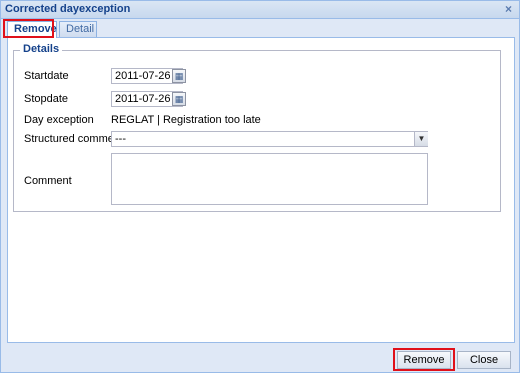 This screenshot has width=520, height=373. I want to click on window-title: Corrected dayexception, so click(68, 9).